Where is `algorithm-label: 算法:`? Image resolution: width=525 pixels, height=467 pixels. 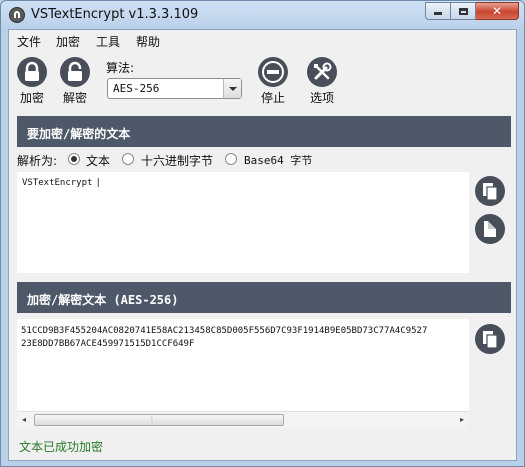
algorithm-label: 算法: is located at coordinates (120, 68).